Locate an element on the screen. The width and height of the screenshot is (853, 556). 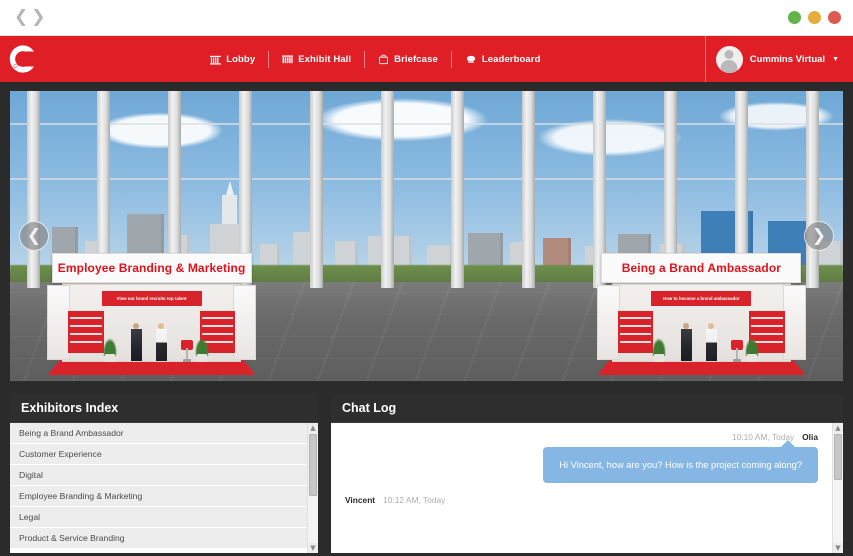
user-menu: Cummins Virtual ▼ is located at coordinates (778, 59).